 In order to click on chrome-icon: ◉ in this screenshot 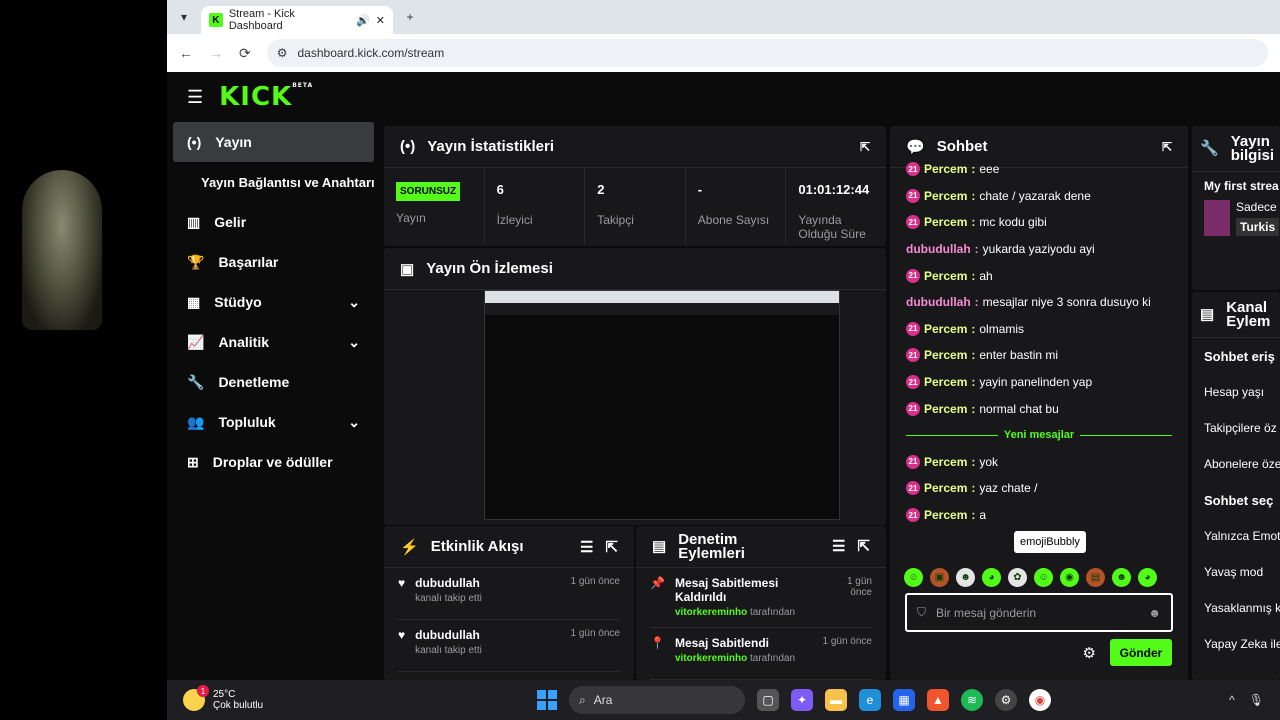, I will do `click(1040, 700)`.